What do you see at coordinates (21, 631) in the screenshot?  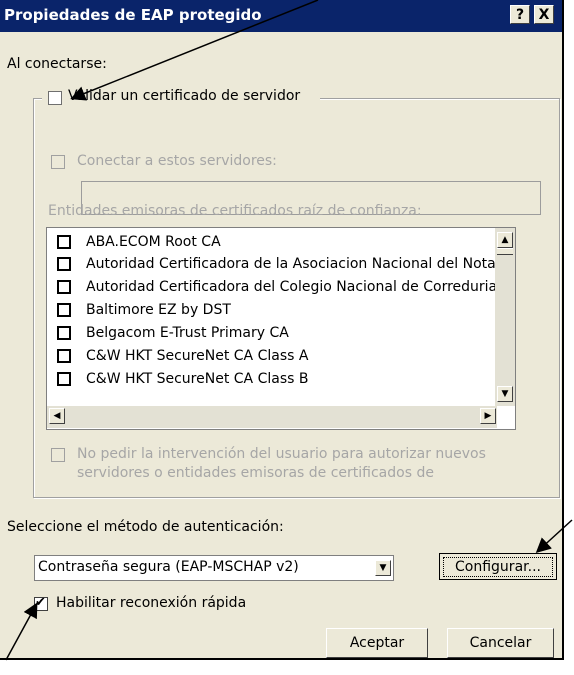 I see `arrow-to-fast-reconnect` at bounding box center [21, 631].